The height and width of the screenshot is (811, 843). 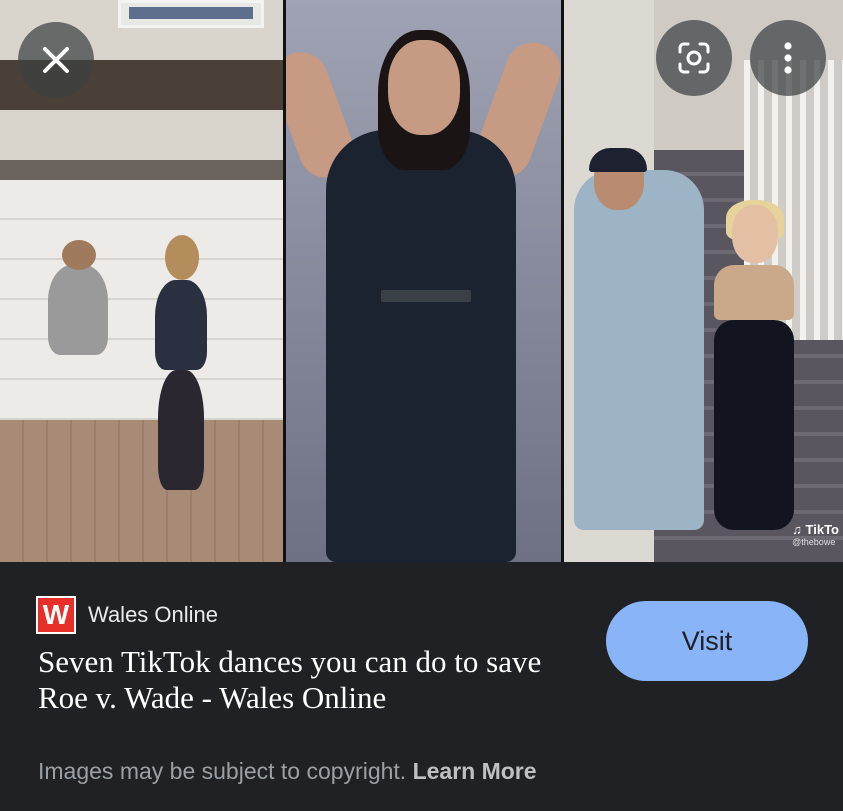 I want to click on source-name: Wales Online, so click(x=153, y=614).